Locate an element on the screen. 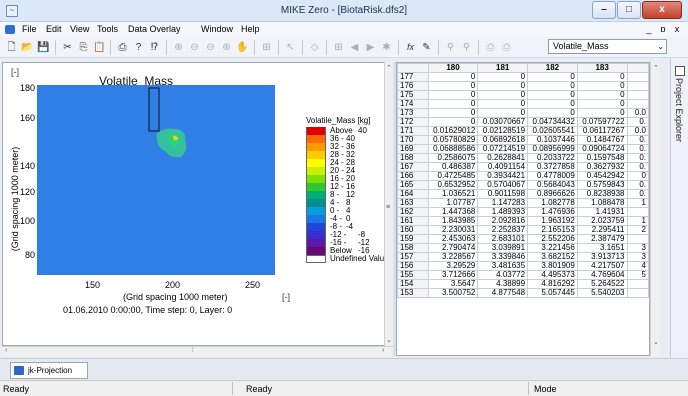 The image size is (688, 396). table-cell: 3.682152 is located at coordinates (552, 257).